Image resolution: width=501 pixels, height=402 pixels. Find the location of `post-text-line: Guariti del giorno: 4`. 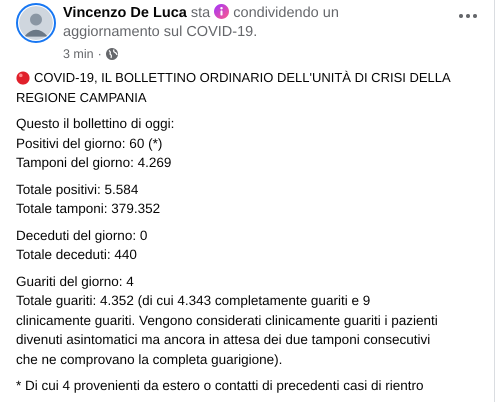

post-text-line: Guariti del giorno: 4 is located at coordinates (75, 281).